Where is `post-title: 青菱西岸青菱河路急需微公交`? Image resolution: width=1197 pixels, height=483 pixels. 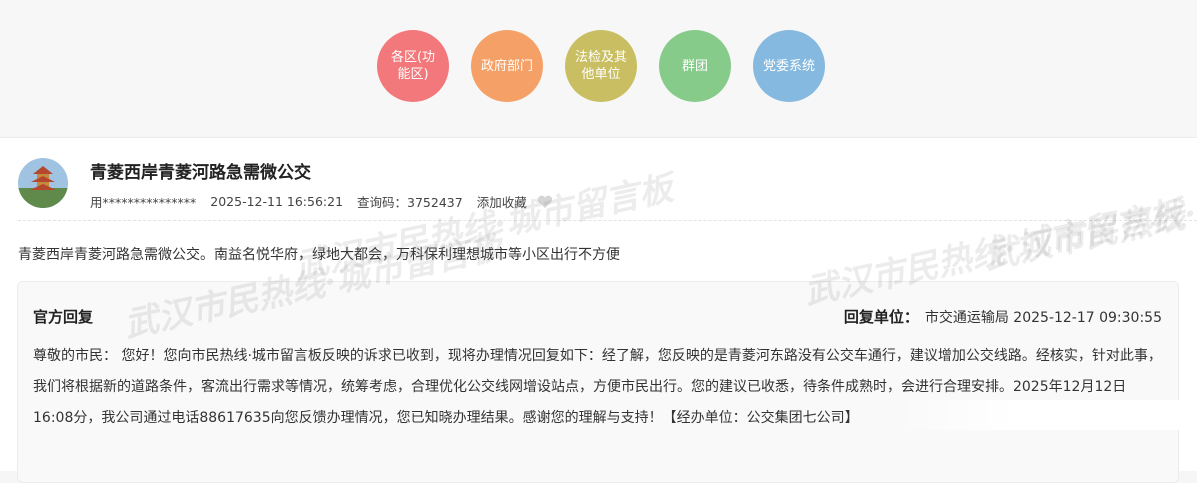
post-title: 青菱西岸青菱河路急需微公交 is located at coordinates (200, 173).